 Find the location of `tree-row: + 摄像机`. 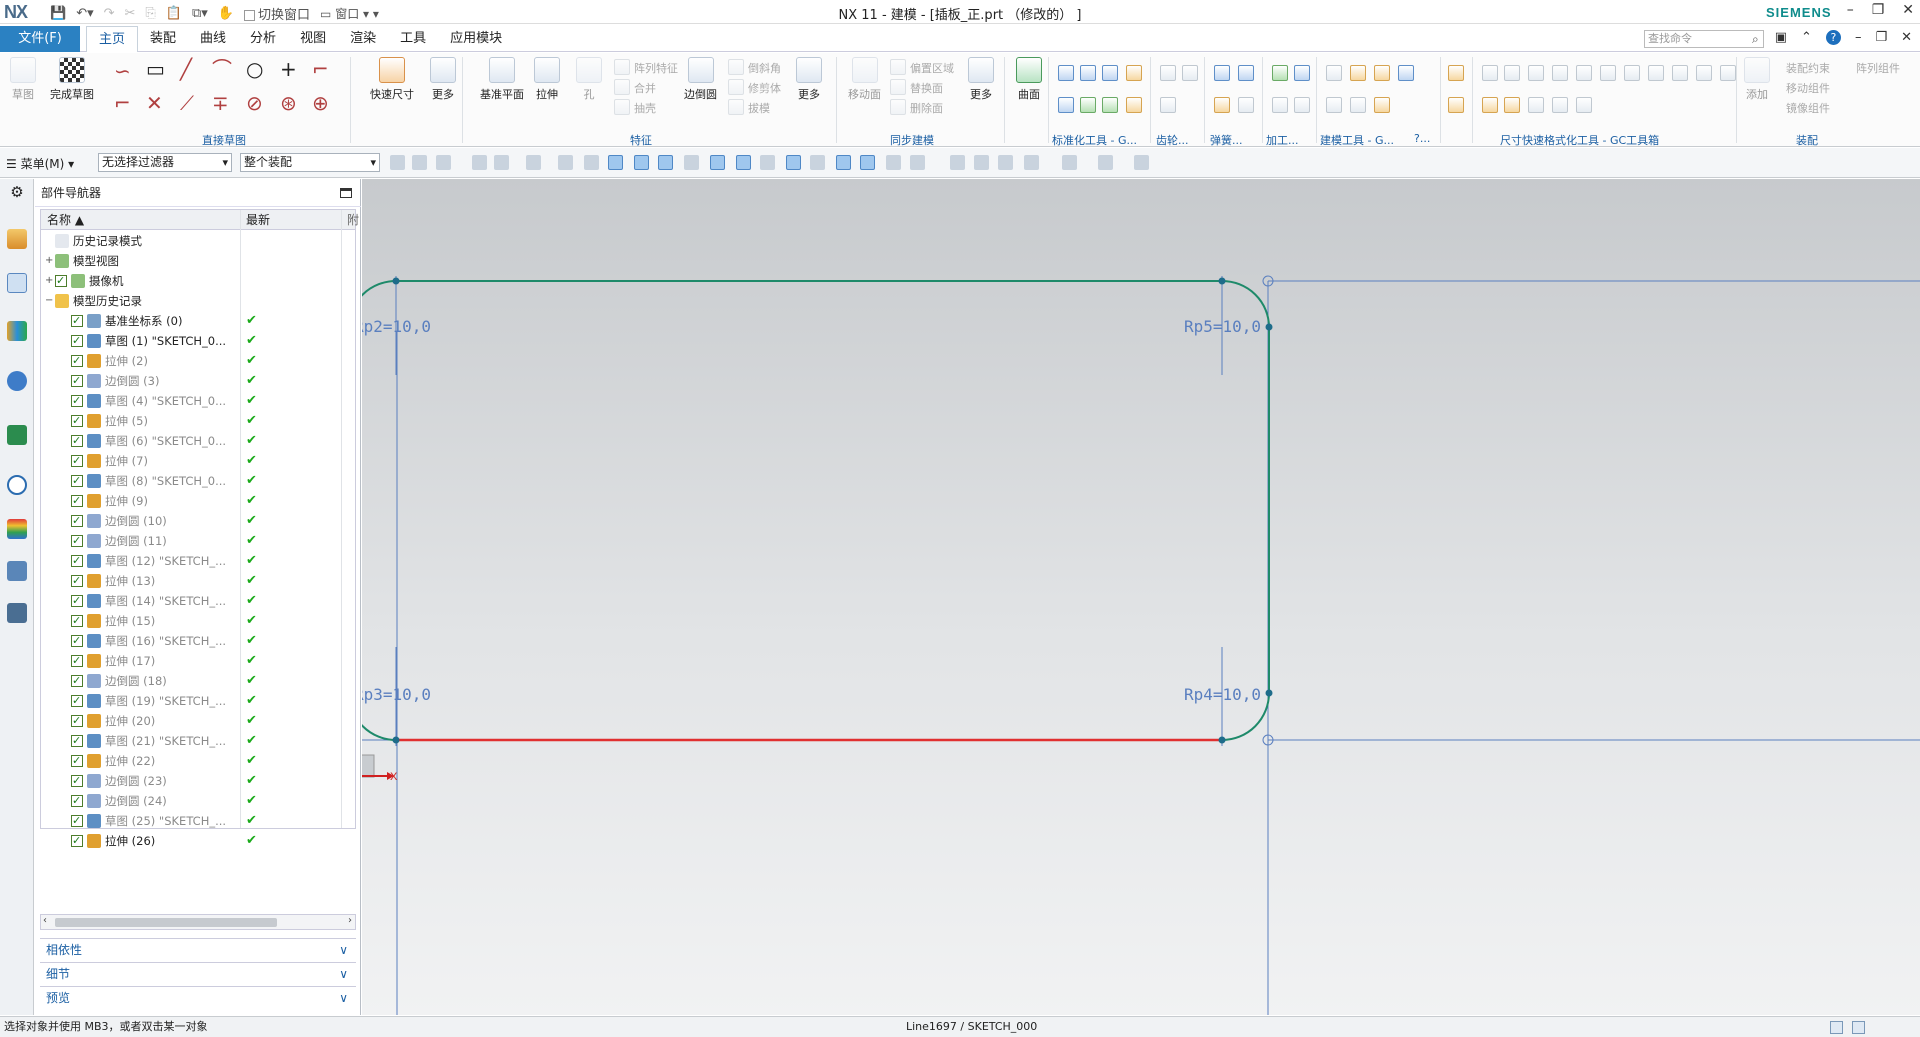

tree-row: + 摄像机 is located at coordinates (198, 281).